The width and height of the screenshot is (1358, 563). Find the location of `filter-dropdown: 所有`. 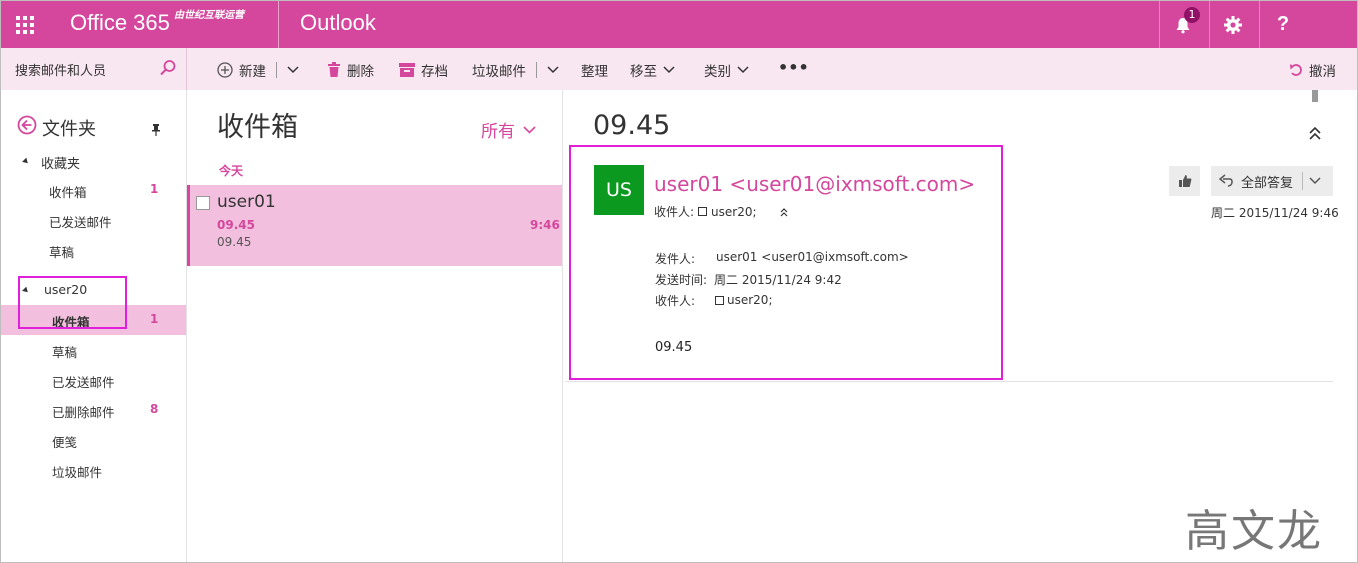

filter-dropdown: 所有 is located at coordinates (508, 129).